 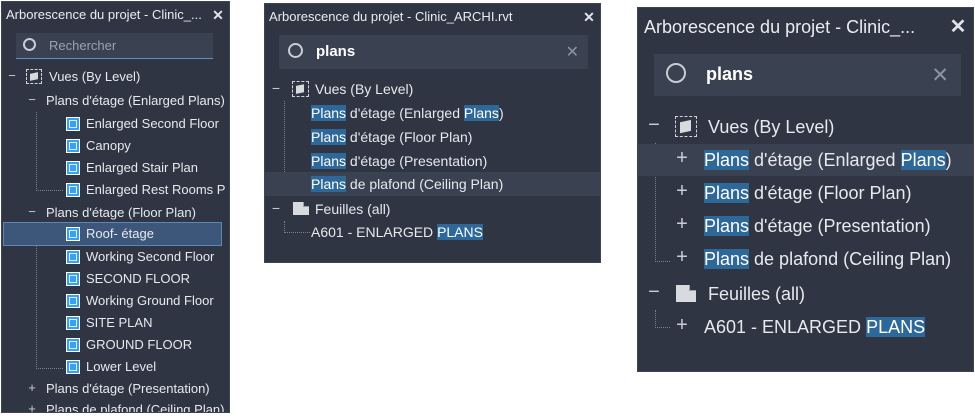 I want to click on tree-node-label: Plans d'étage (Floor Plan), so click(x=808, y=193).